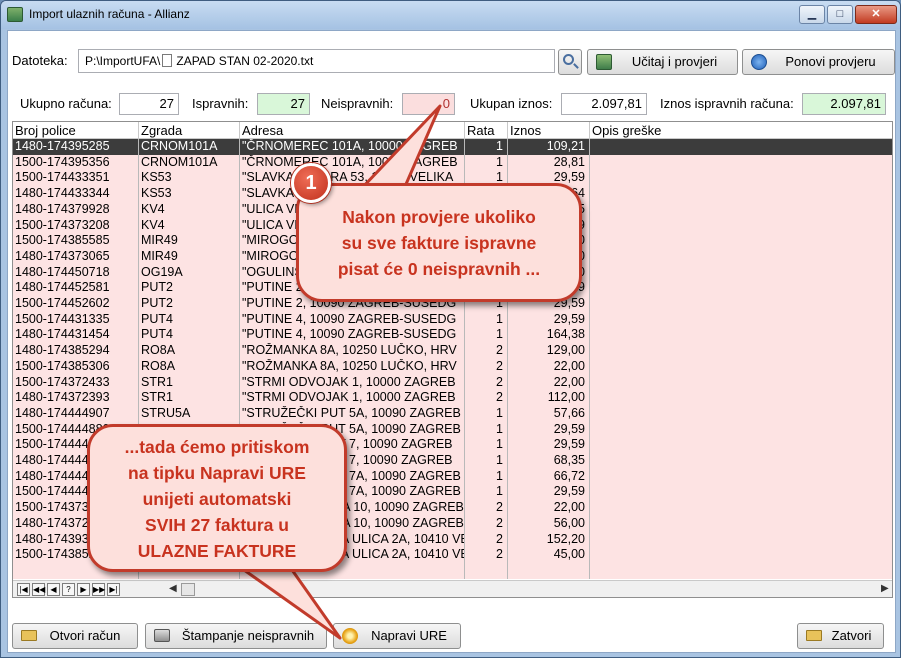  I want to click on cell-address: "STRUŽEČKI PUT 5A, 10090 ZAGREB, so click(351, 412).